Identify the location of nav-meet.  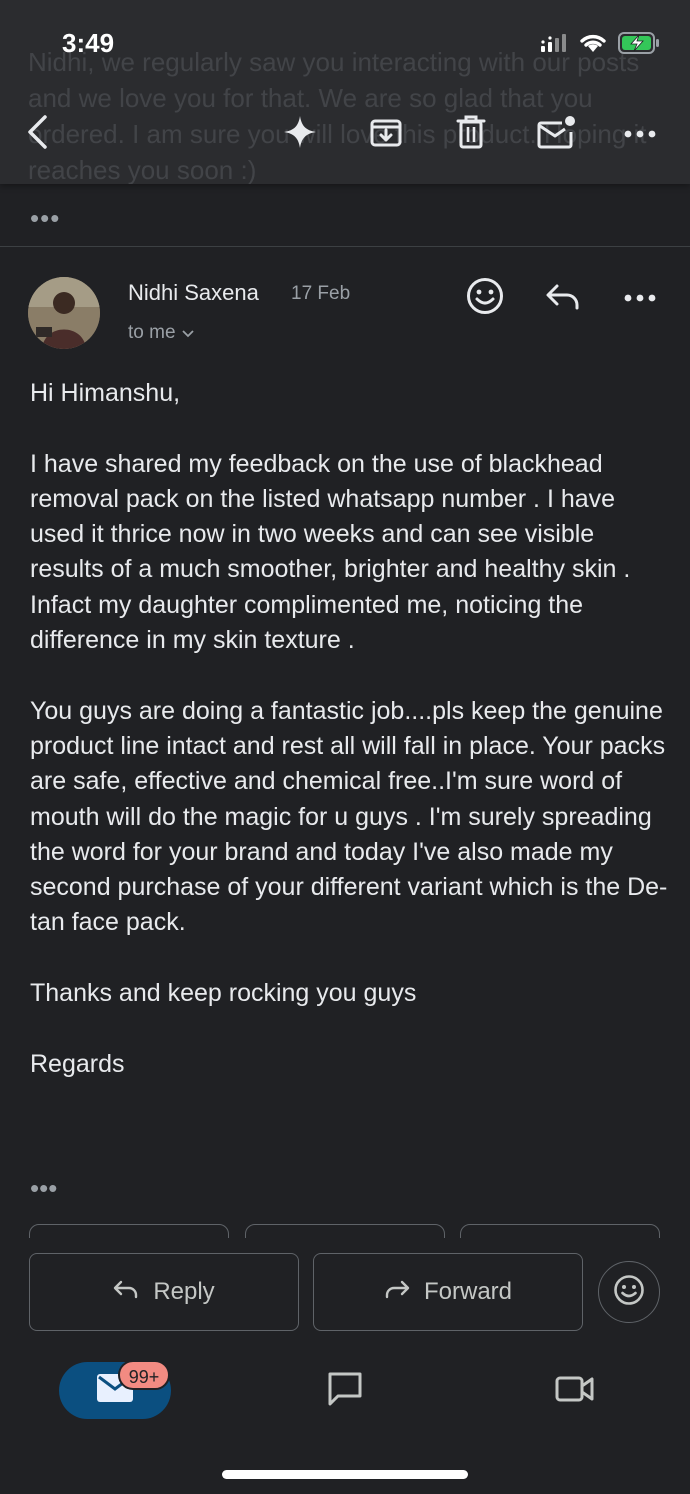
(575, 1391).